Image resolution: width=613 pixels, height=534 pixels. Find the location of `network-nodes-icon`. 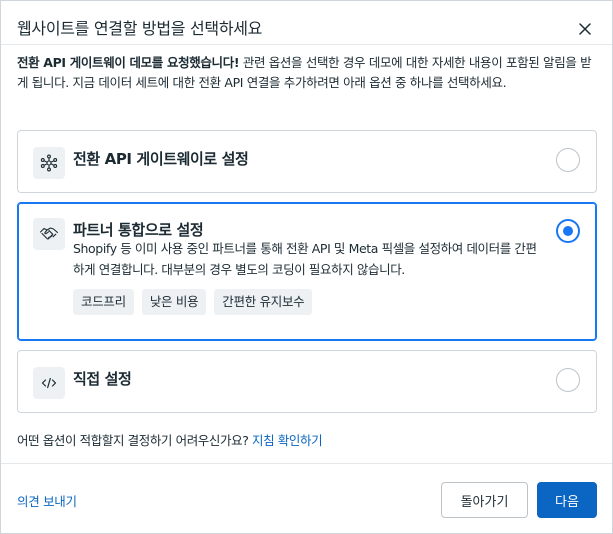

network-nodes-icon is located at coordinates (49, 163).